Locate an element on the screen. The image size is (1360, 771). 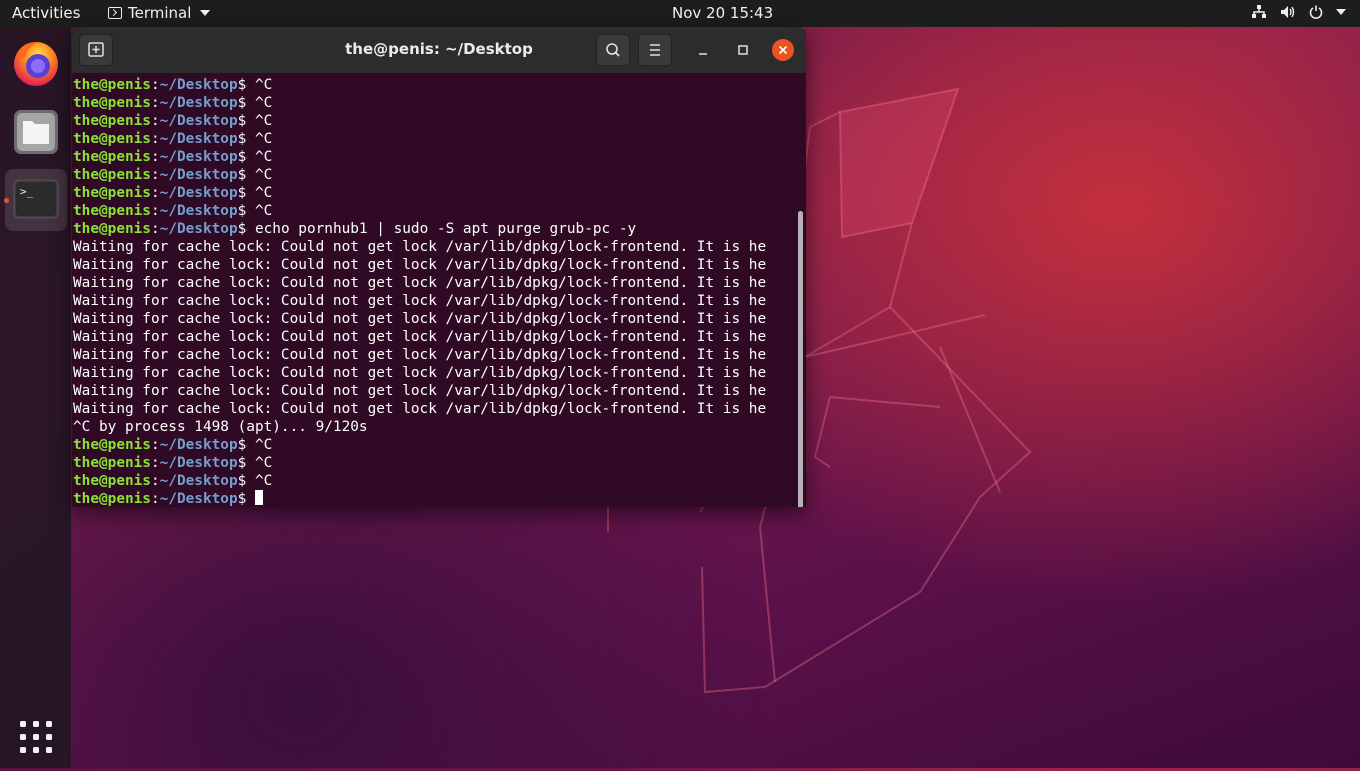
clock: Nov 20 15:43 is located at coordinates (722, 13).